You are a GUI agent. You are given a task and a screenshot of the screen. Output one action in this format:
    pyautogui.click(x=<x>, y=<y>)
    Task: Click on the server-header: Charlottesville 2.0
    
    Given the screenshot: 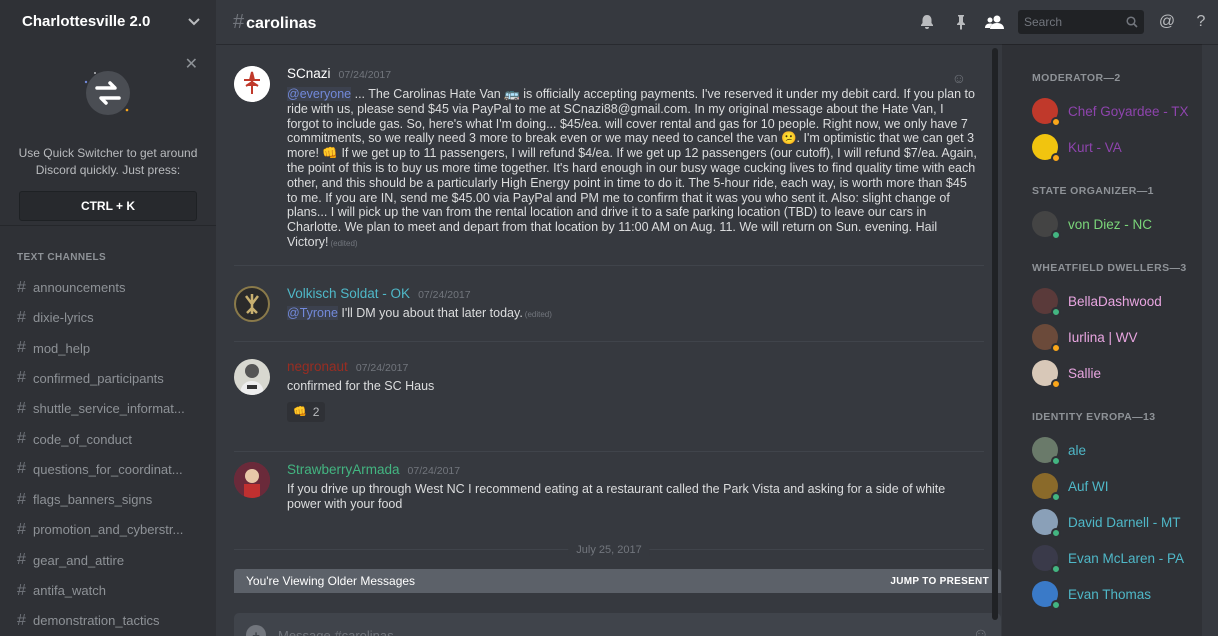 What is the action you would take?
    pyautogui.click(x=108, y=21)
    